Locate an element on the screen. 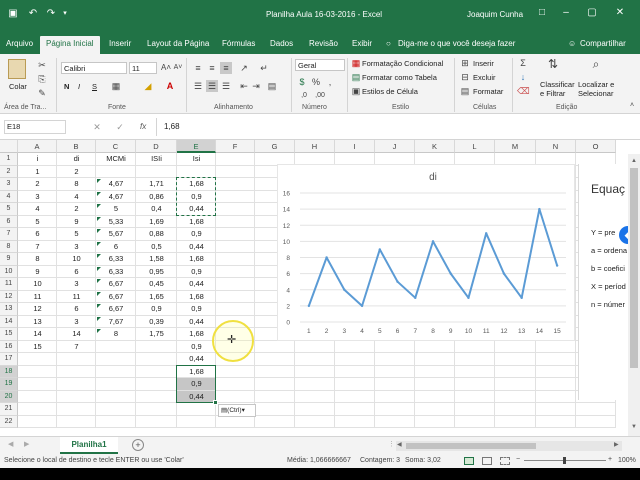 The image size is (640, 480). row-header: 14 is located at coordinates (9, 321).